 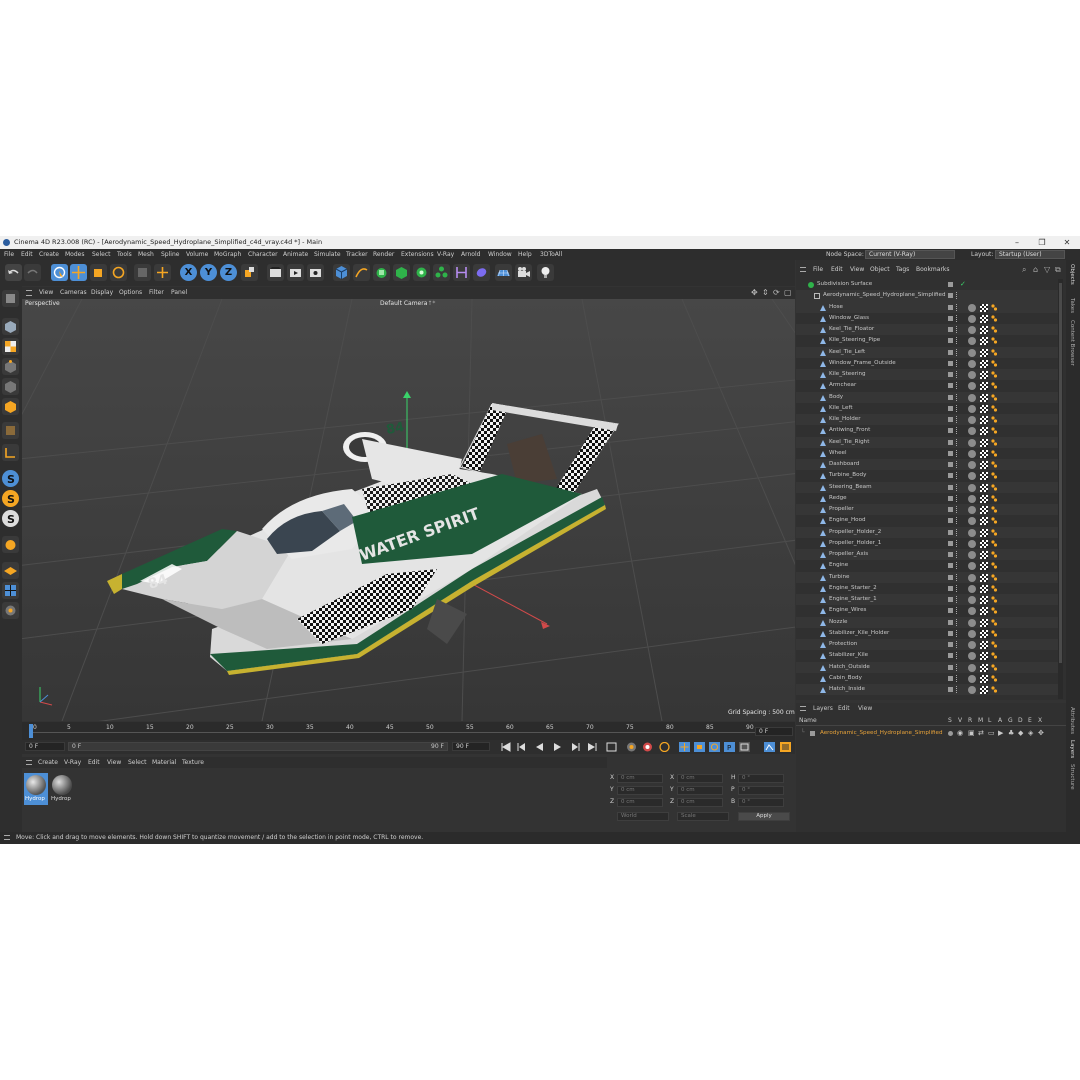 What do you see at coordinates (927, 442) in the screenshot?
I see `tree-row-object: Keel_Tie_Right` at bounding box center [927, 442].